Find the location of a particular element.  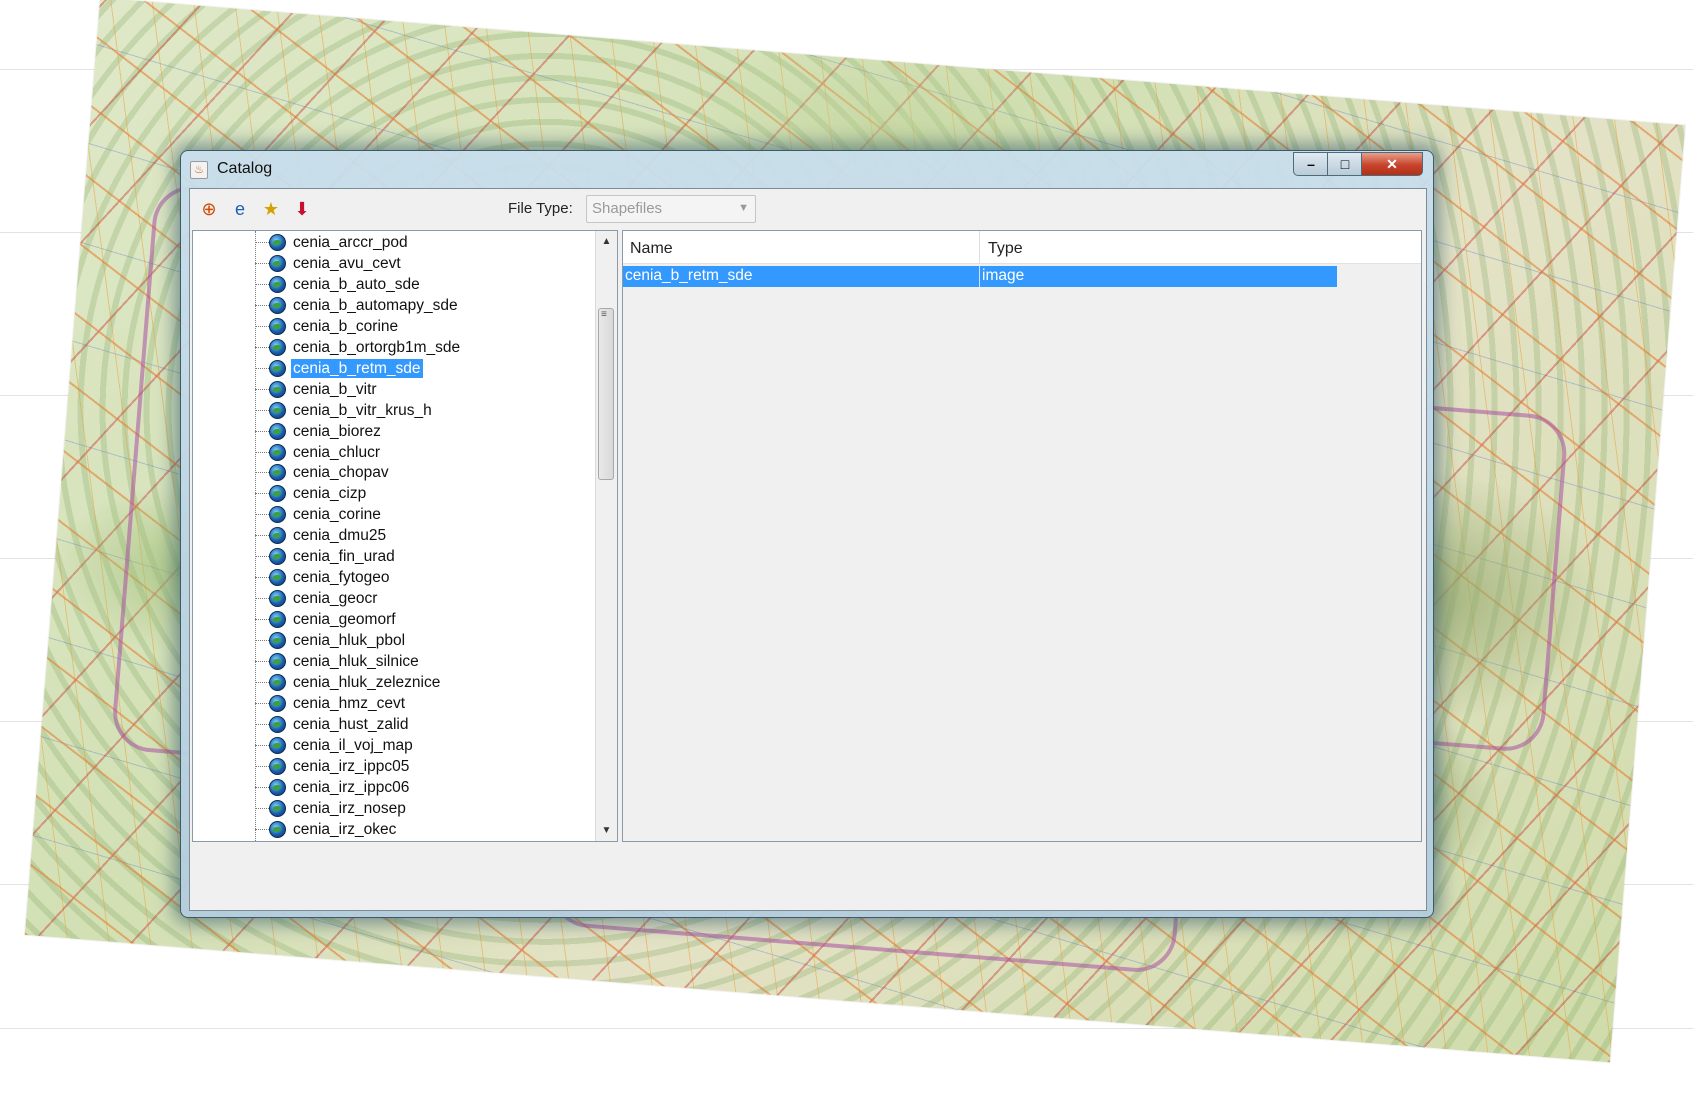

tree-item: cenia_chopav is located at coordinates (323, 472).